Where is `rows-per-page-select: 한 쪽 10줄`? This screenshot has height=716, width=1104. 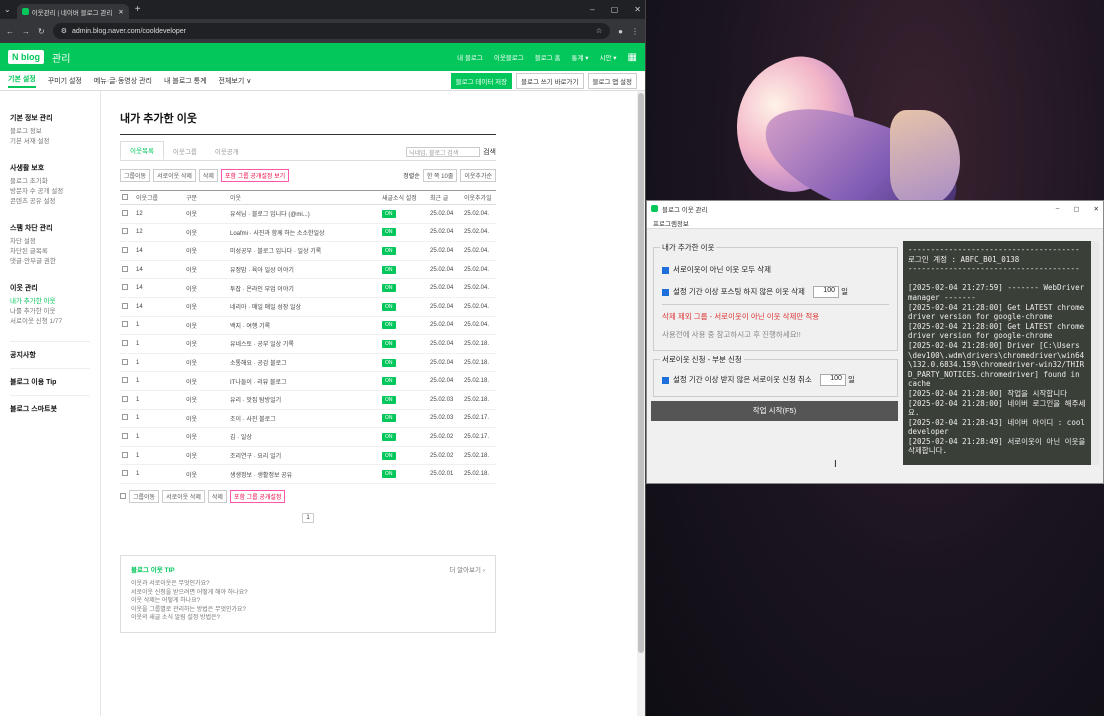
rows-per-page-select: 한 쪽 10줄 is located at coordinates (440, 175).